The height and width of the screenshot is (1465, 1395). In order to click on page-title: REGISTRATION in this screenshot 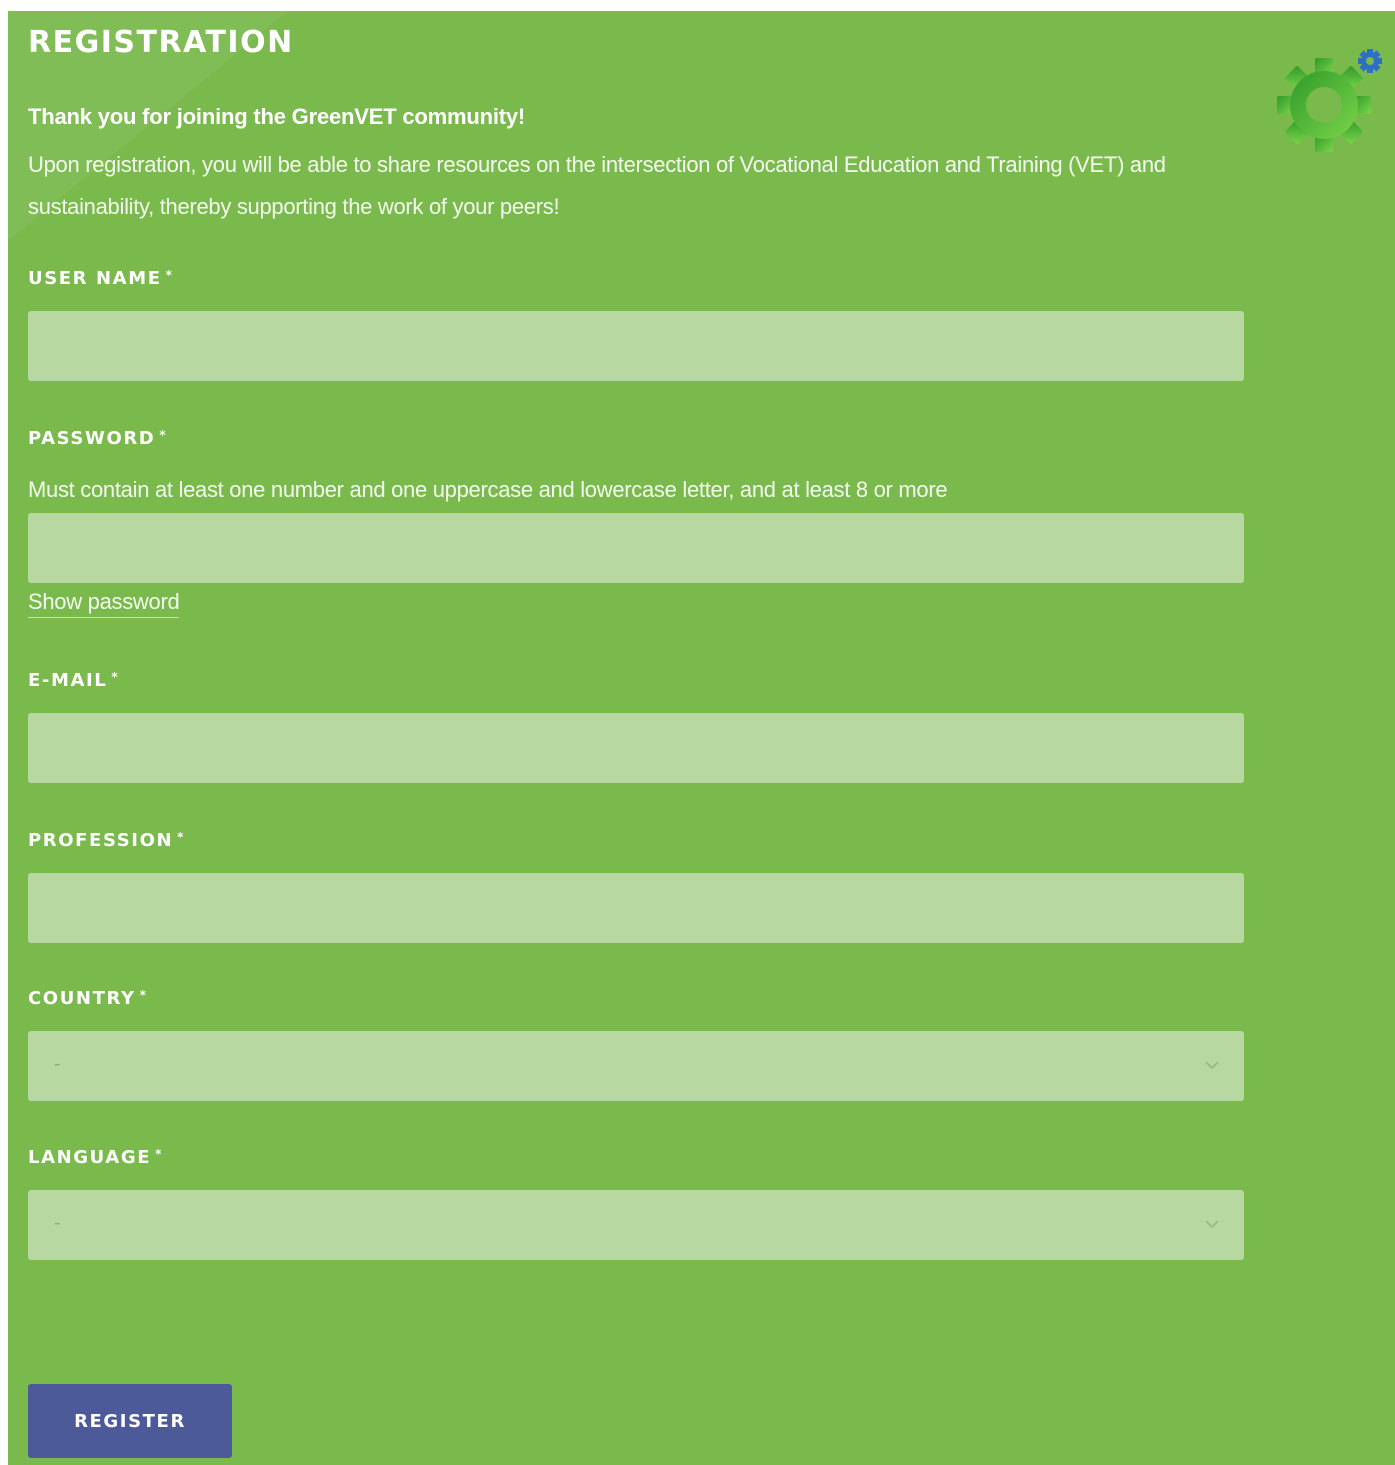, I will do `click(161, 42)`.